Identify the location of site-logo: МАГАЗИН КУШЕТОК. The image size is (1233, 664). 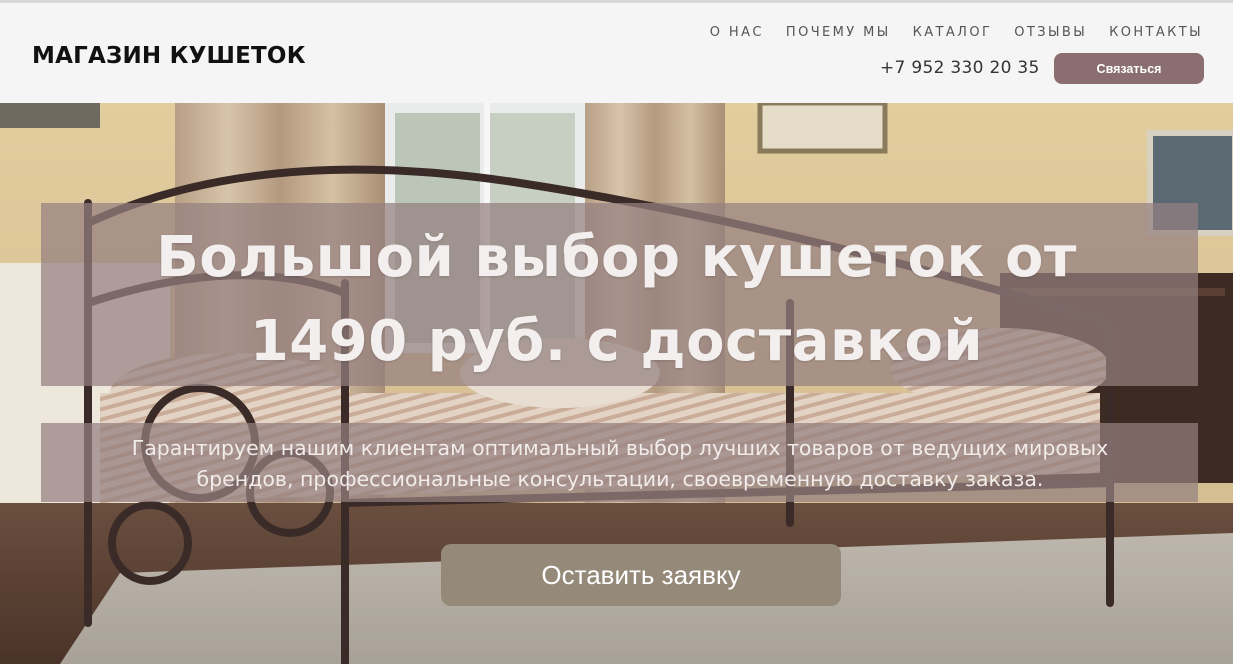
(169, 56).